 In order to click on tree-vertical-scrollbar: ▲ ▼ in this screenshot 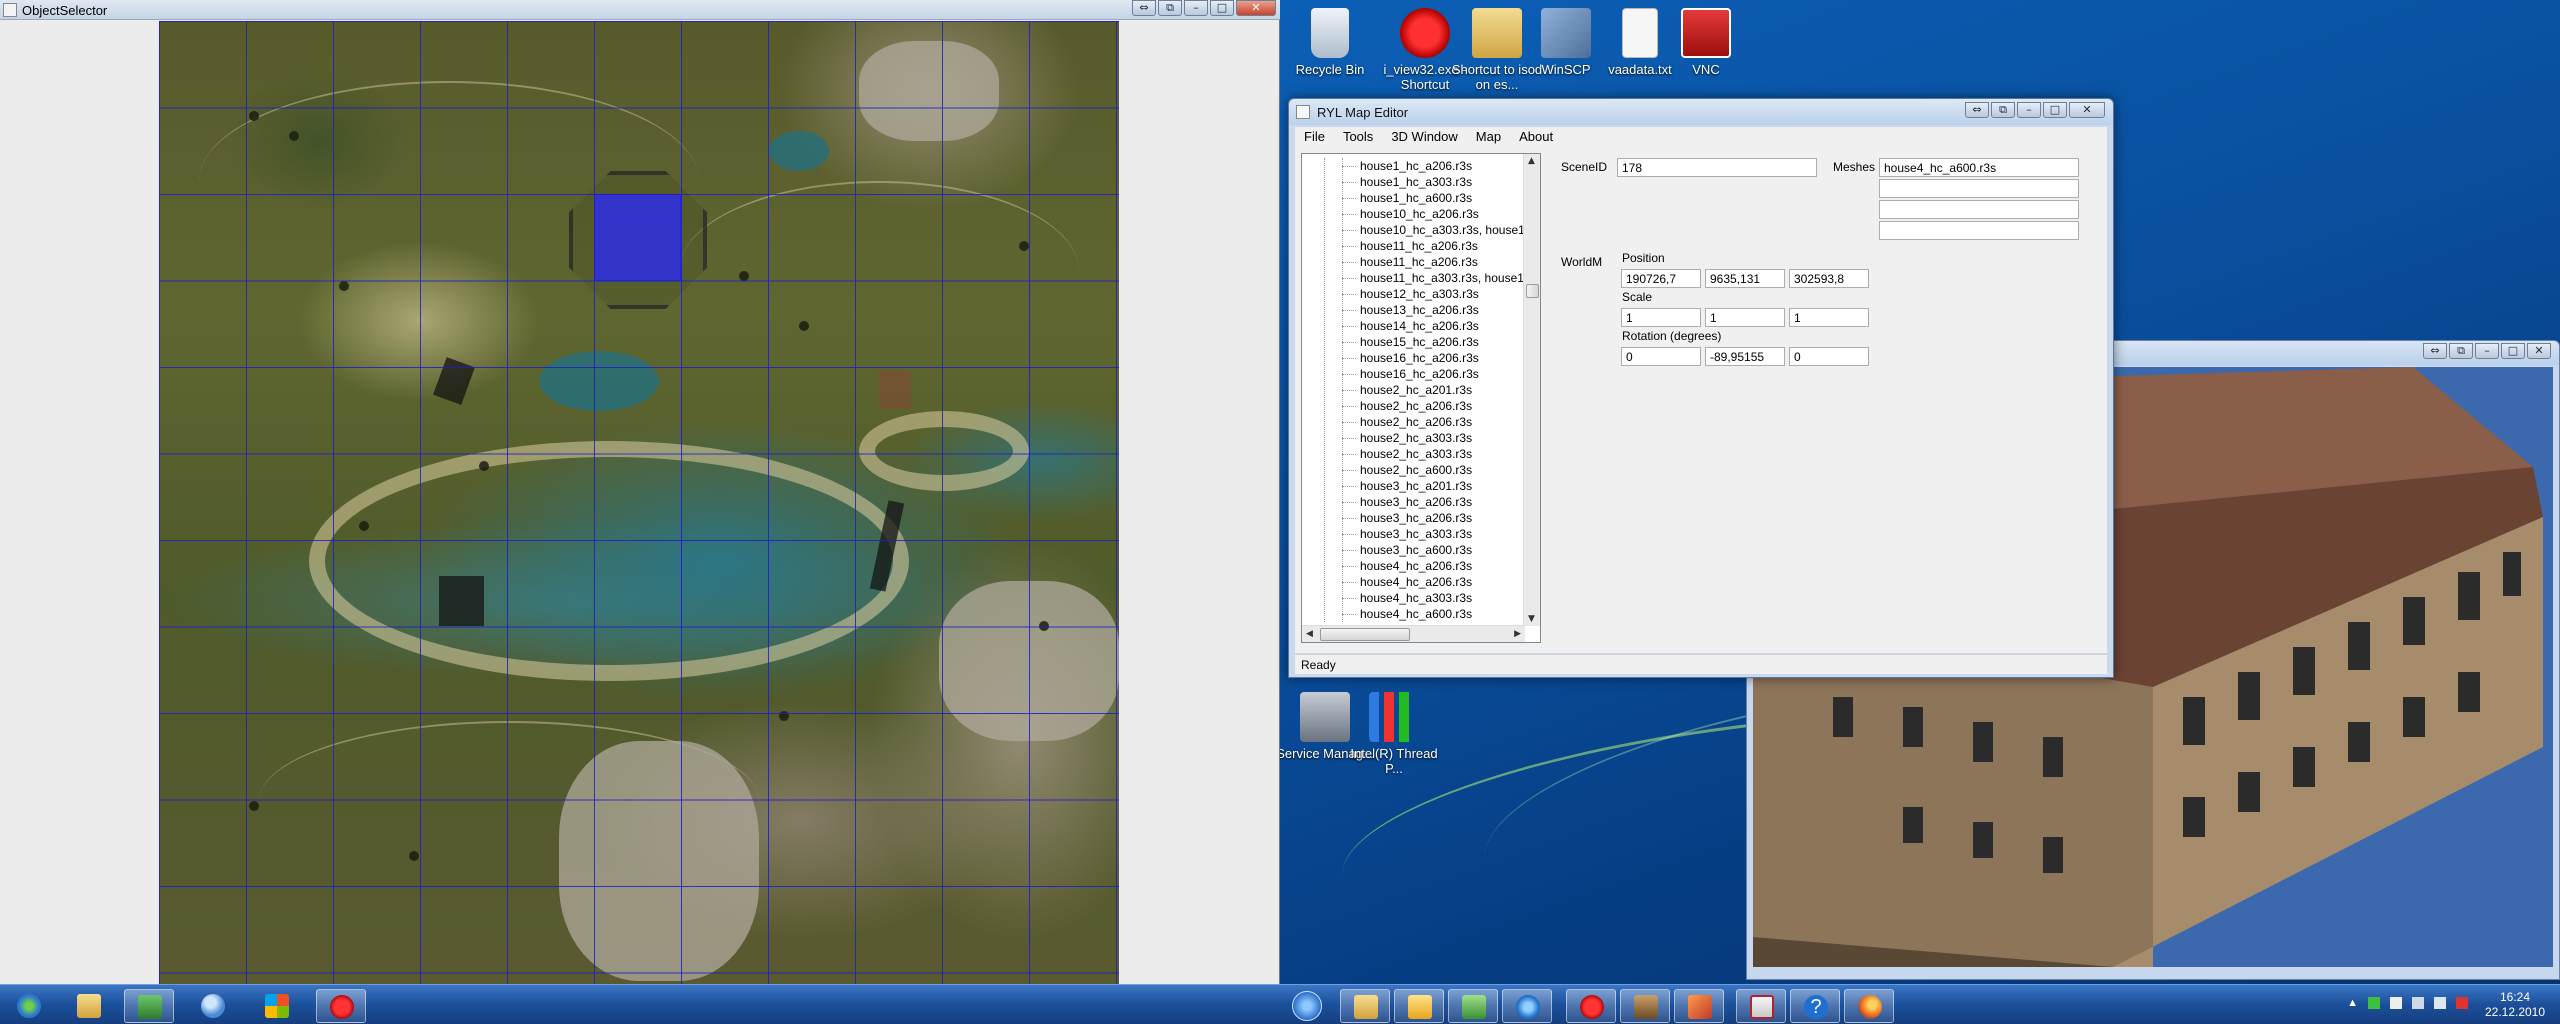, I will do `click(1531, 390)`.